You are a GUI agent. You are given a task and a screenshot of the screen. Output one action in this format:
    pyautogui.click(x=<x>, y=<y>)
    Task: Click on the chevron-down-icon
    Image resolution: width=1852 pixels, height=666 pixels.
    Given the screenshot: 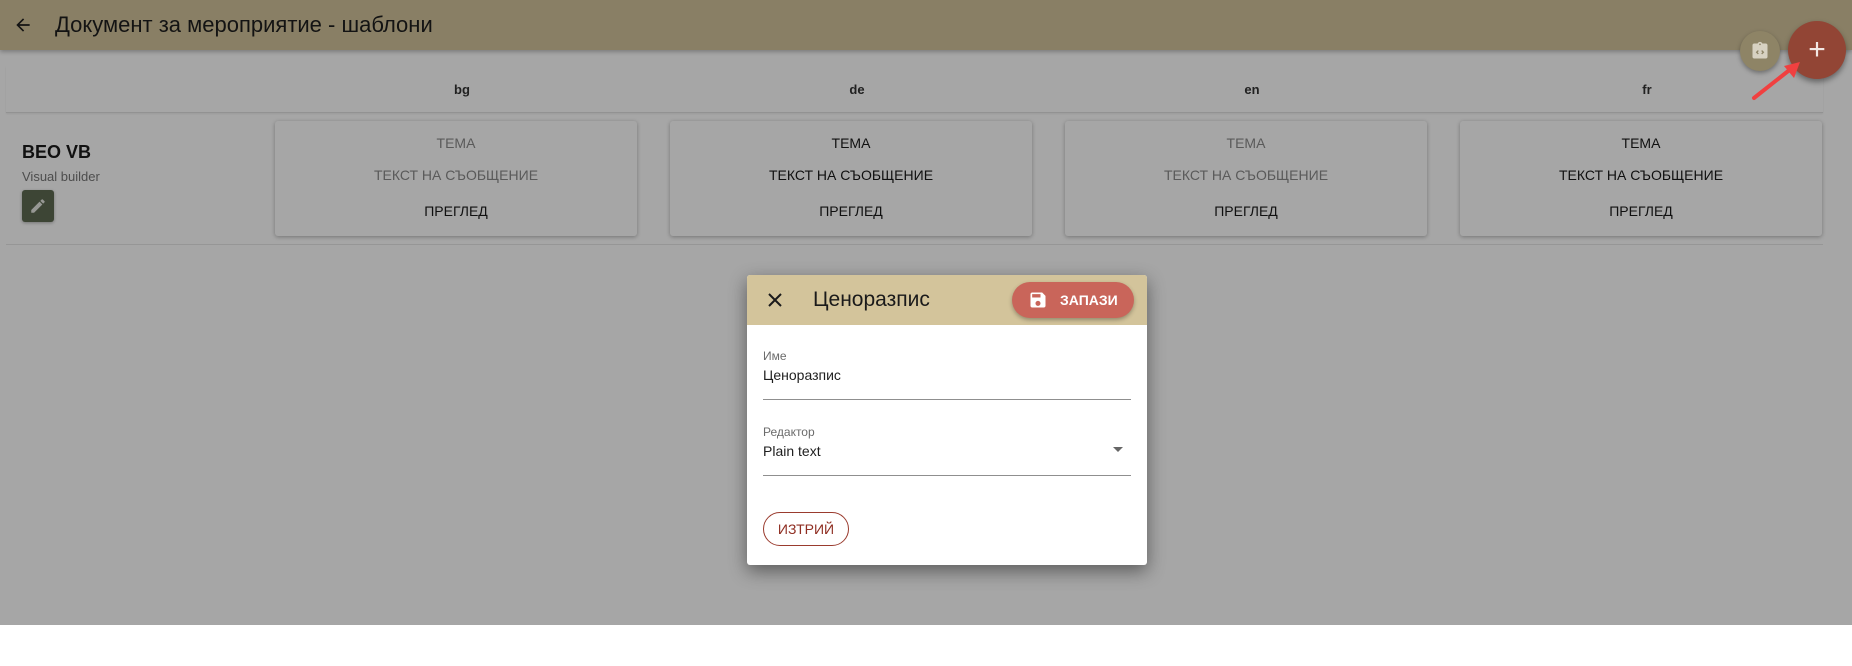 What is the action you would take?
    pyautogui.click(x=1118, y=449)
    